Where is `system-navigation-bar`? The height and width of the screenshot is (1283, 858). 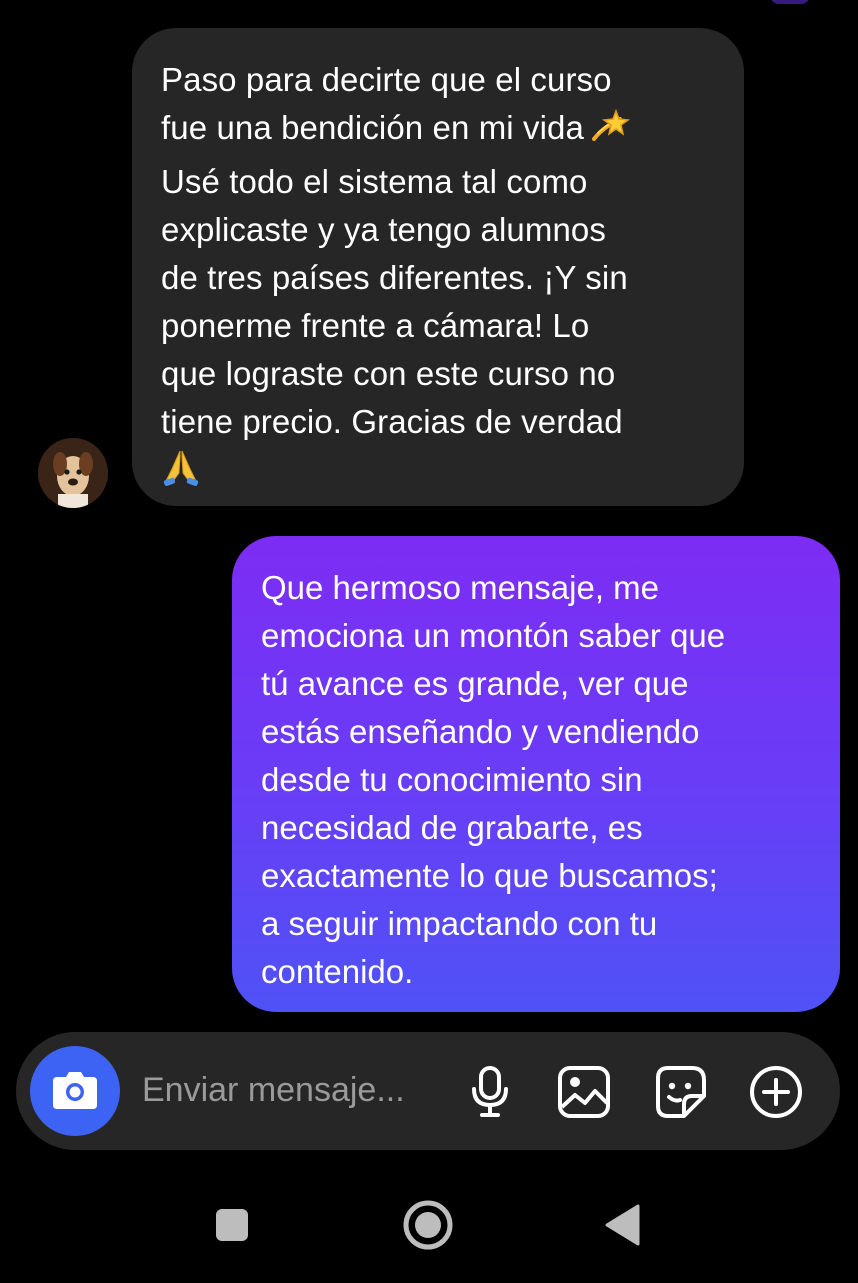
system-navigation-bar is located at coordinates (429, 1224).